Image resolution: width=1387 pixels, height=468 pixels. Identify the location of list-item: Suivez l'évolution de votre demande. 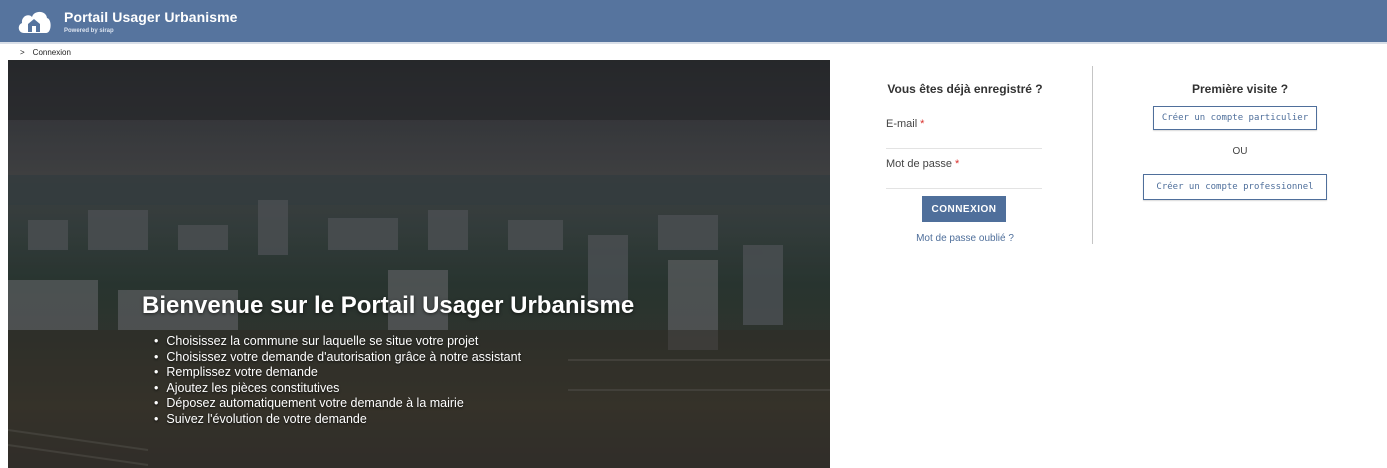
(337, 420).